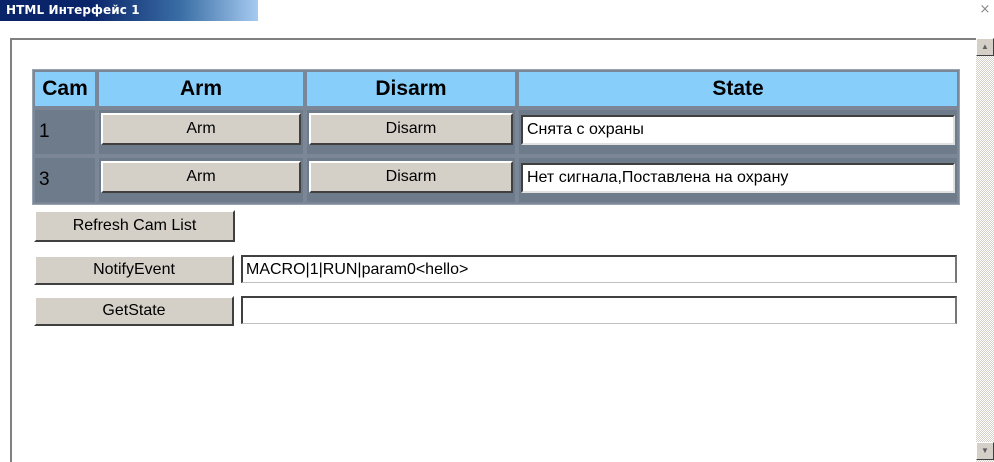  I want to click on header-disarm: Disarm, so click(411, 89).